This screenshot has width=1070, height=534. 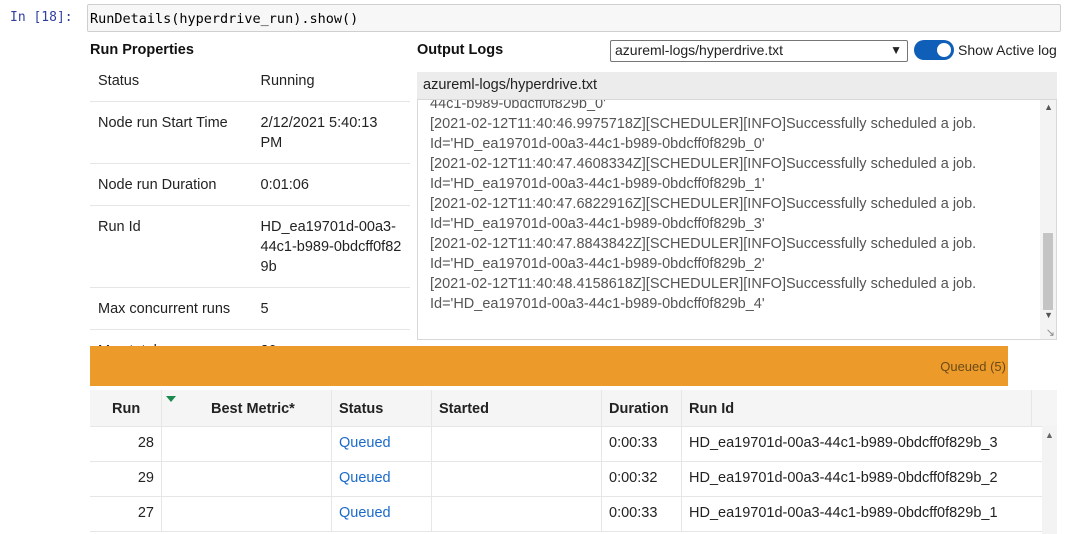 I want to click on table-scrollbar: ▲, so click(x=1049, y=480).